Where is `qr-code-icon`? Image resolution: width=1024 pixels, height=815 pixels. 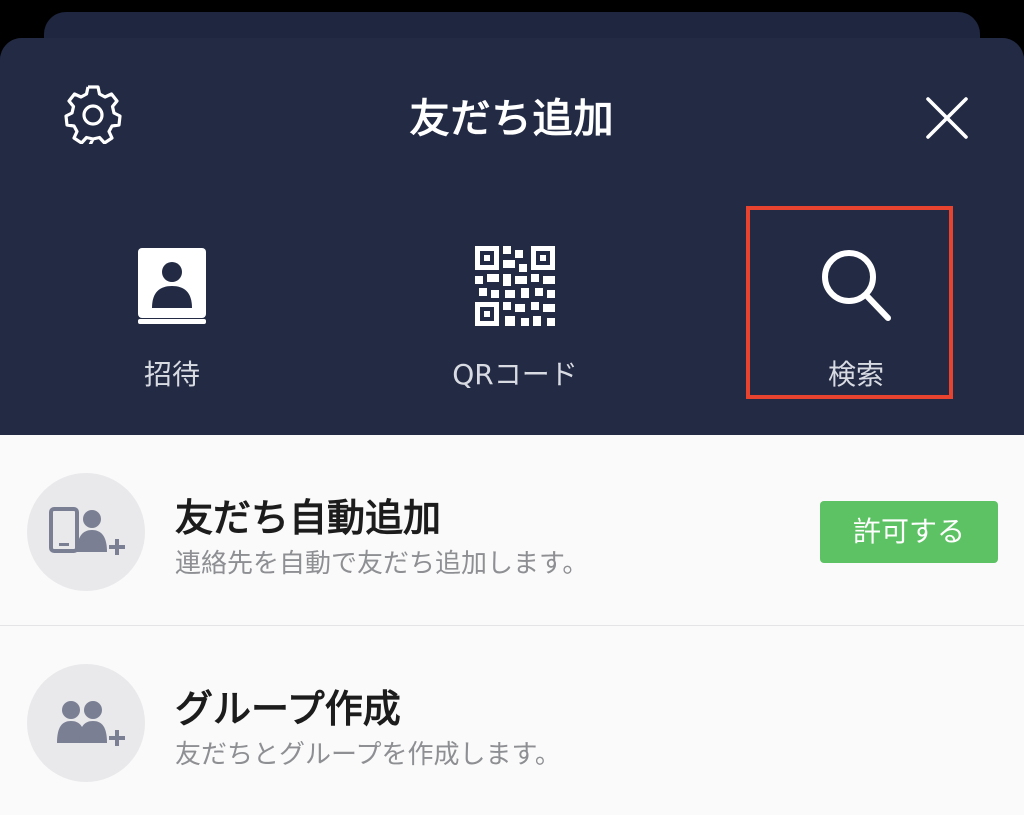 qr-code-icon is located at coordinates (515, 286).